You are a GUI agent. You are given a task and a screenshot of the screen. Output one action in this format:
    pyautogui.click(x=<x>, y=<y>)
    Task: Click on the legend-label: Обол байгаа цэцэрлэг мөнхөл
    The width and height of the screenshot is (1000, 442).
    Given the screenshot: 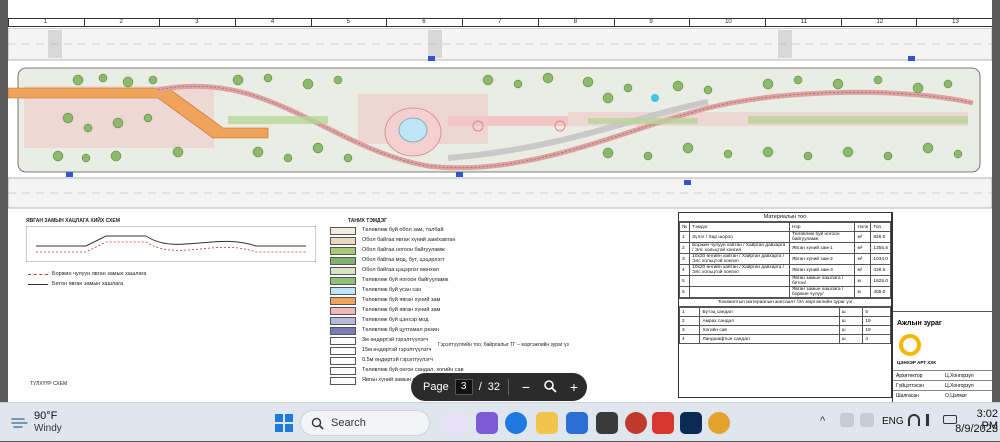 What is the action you would take?
    pyautogui.click(x=401, y=270)
    